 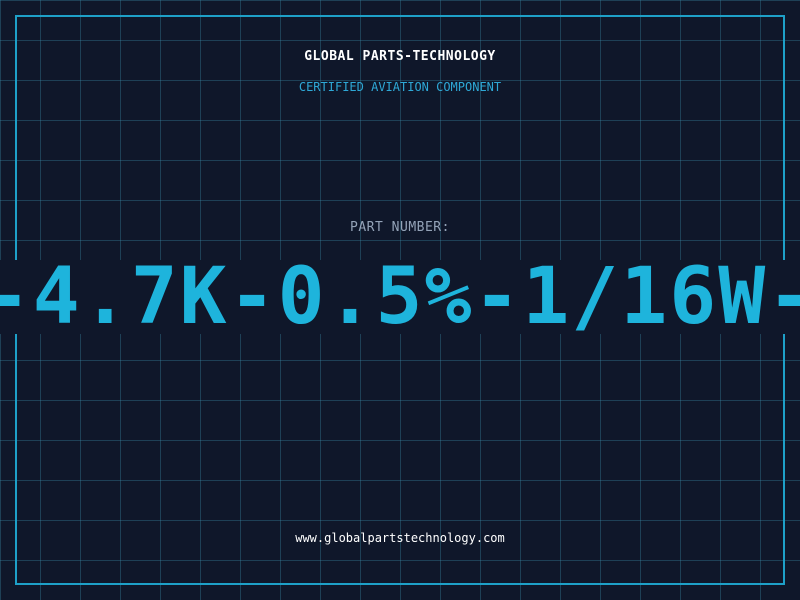 What do you see at coordinates (400, 87) in the screenshot?
I see `certification-subtitle: CERTIFIED AVIATION COMPONENT` at bounding box center [400, 87].